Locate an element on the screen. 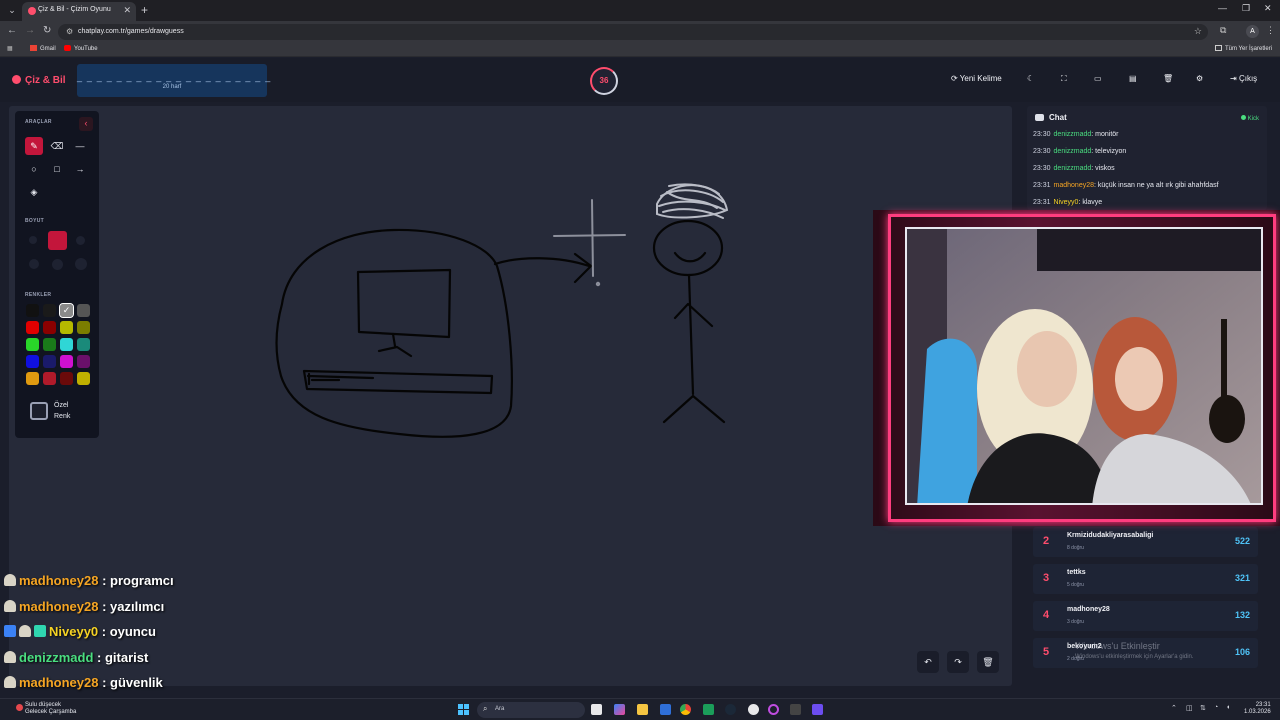 Image resolution: width=1280 pixels, height=720 pixels. task-view-icon is located at coordinates (596, 709).